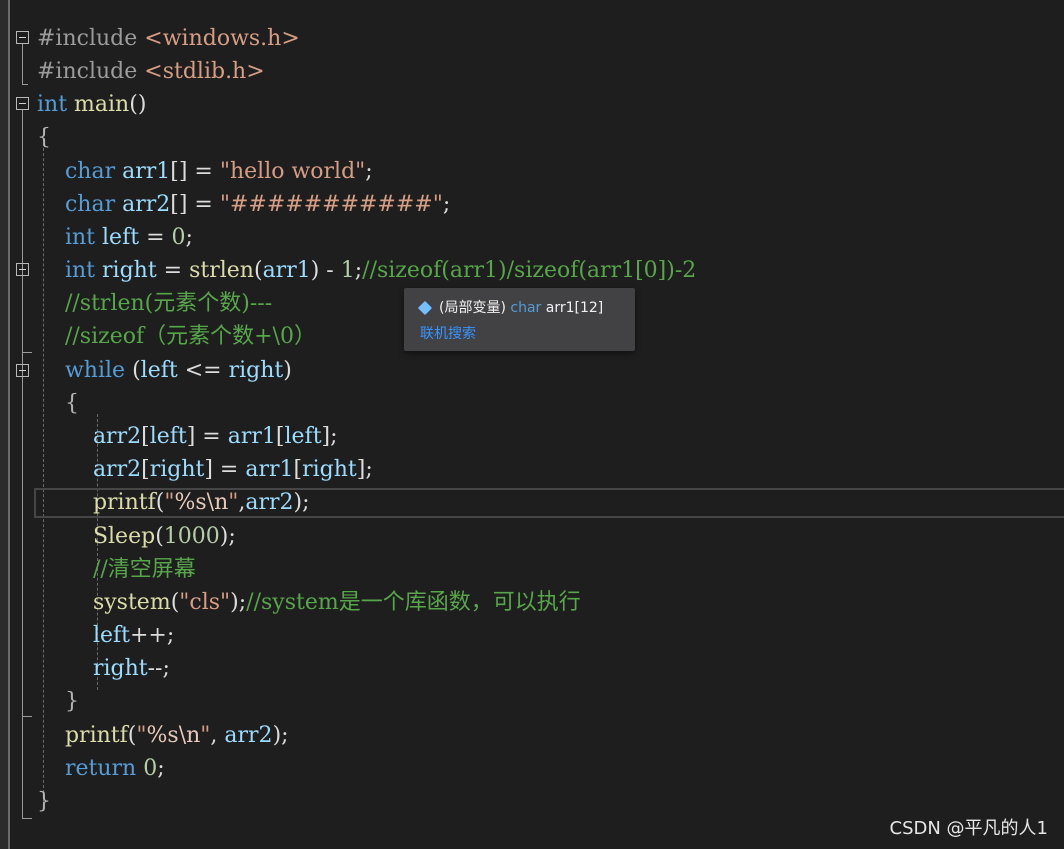 This screenshot has height=849, width=1064. Describe the element at coordinates (76, 171) in the screenshot. I see `code-token: char` at that location.